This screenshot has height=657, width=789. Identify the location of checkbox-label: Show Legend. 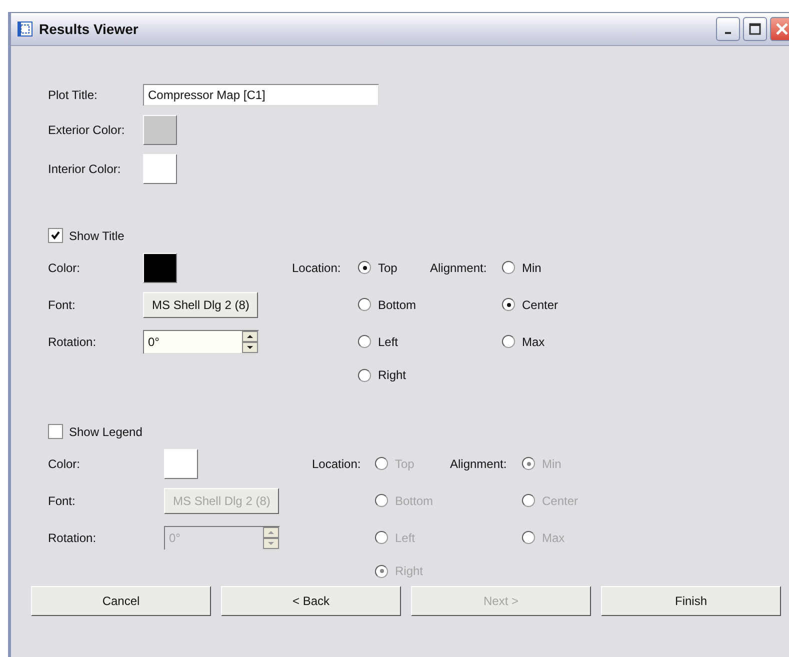
(105, 431).